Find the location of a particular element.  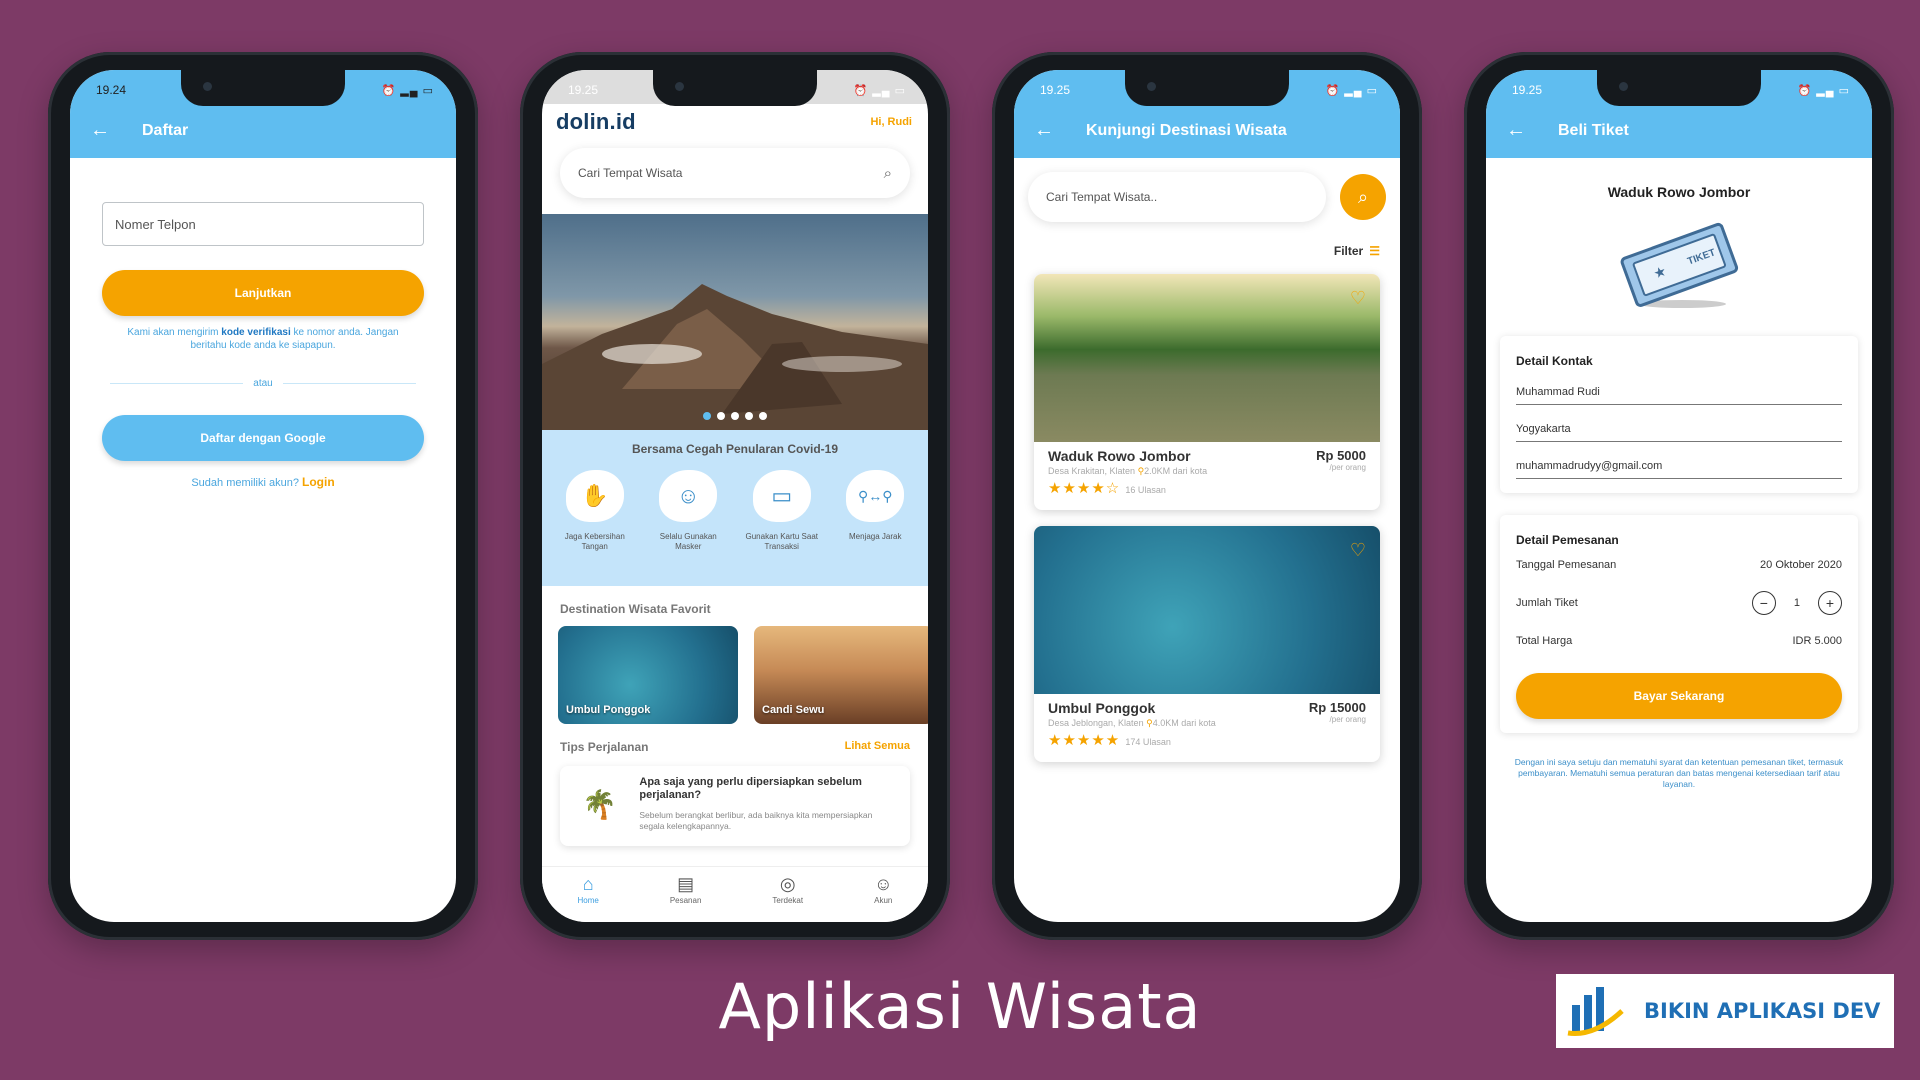

home-icon: ⌂ is located at coordinates (588, 884).